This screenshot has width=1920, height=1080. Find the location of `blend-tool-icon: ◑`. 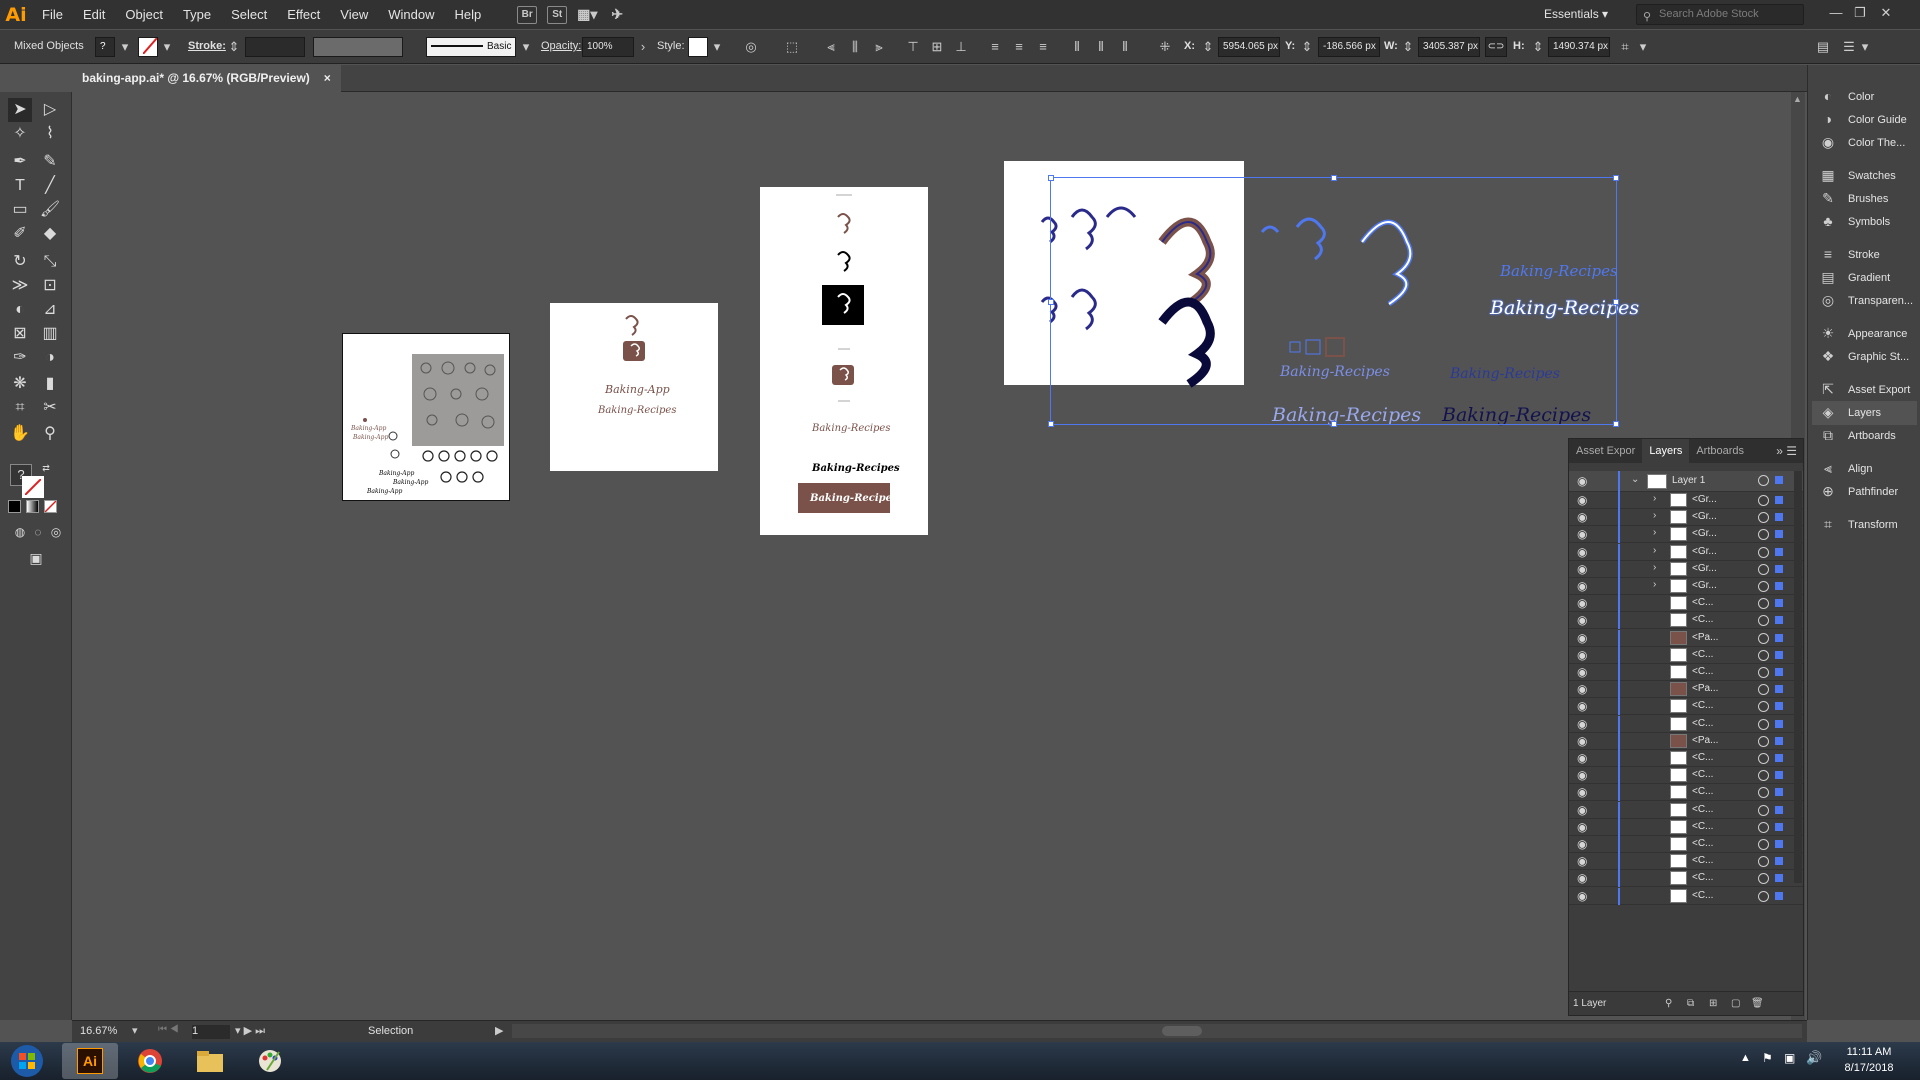

blend-tool-icon: ◑ is located at coordinates (50, 358).